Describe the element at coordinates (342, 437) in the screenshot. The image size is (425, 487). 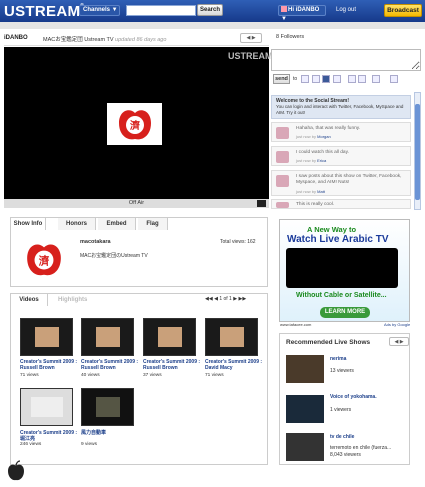
I see `live-show-title: tv de chile` at that location.